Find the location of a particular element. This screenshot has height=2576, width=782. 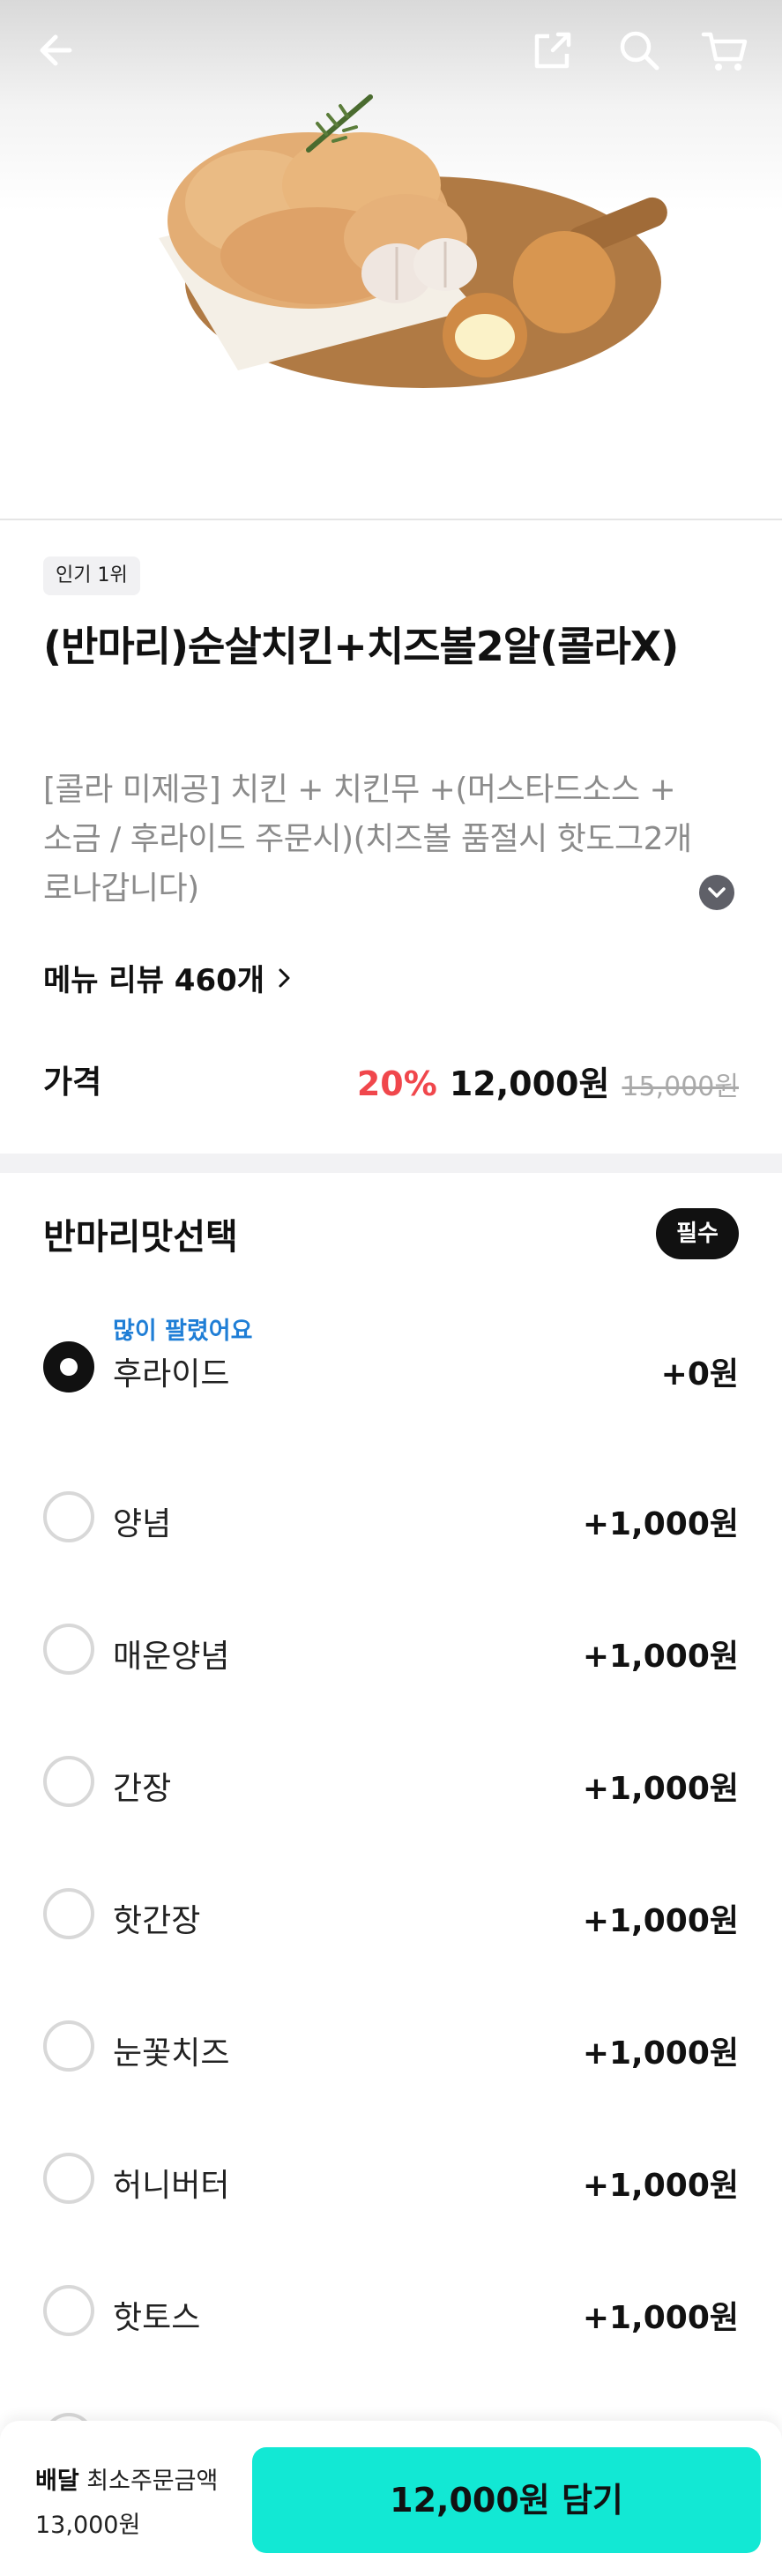

sale-price: 12,000원 is located at coordinates (530, 1083).